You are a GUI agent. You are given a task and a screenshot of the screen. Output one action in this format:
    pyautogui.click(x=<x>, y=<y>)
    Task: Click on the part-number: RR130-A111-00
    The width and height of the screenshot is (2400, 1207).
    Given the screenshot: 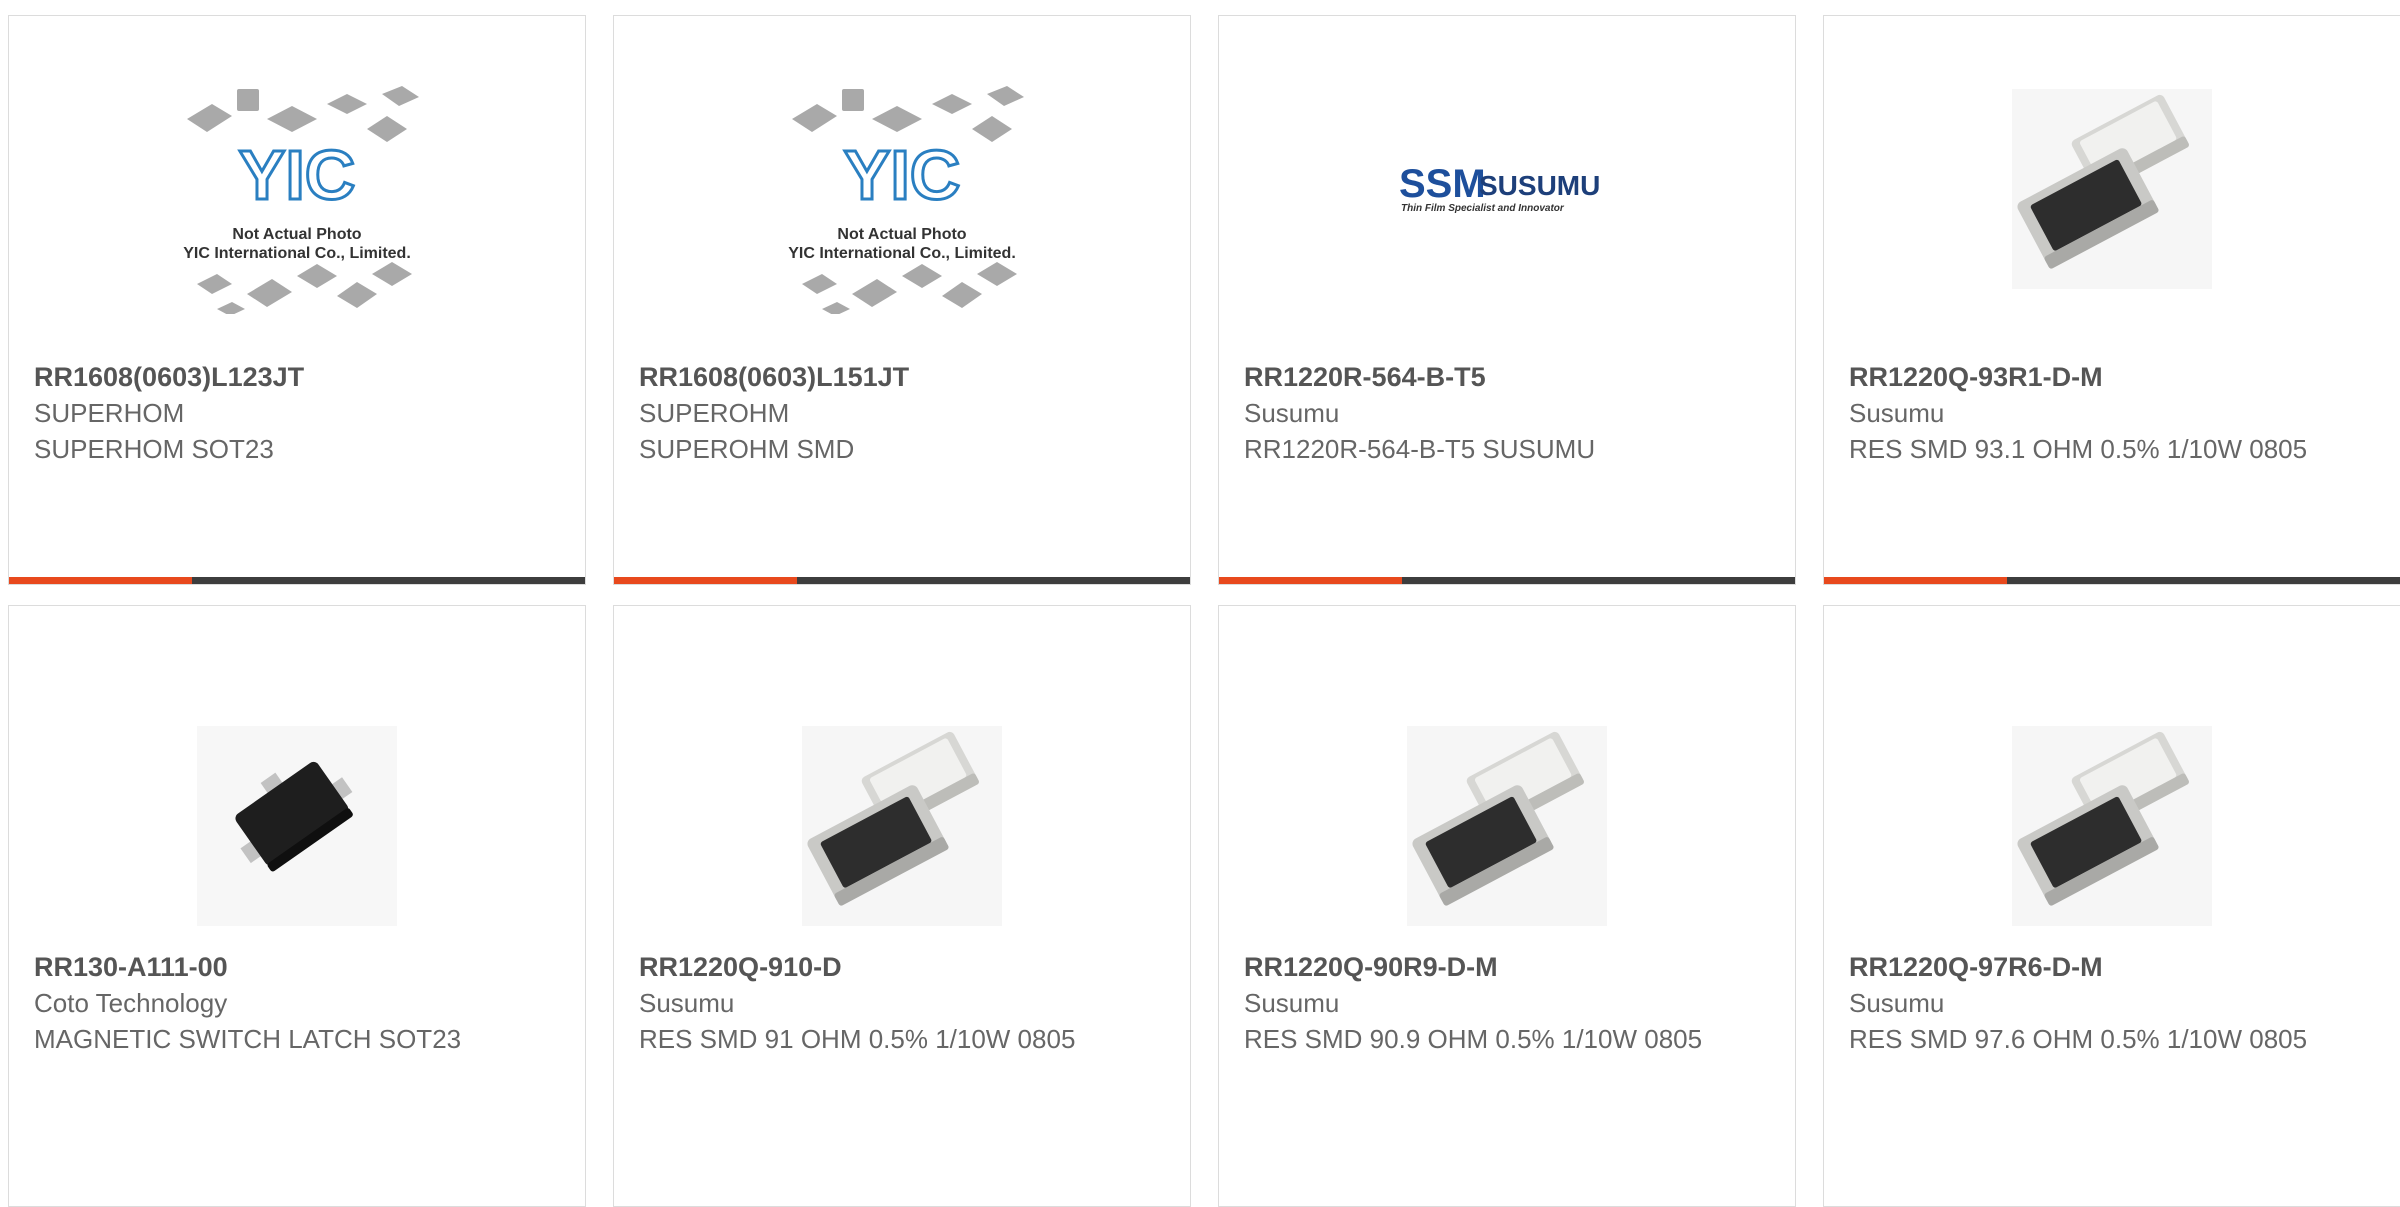 What is the action you would take?
    pyautogui.click(x=279, y=967)
    